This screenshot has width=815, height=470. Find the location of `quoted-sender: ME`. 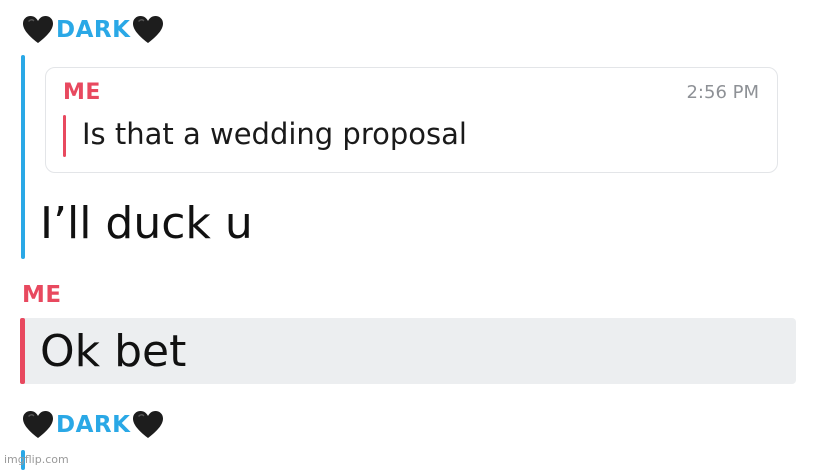

quoted-sender: ME is located at coordinates (82, 92).